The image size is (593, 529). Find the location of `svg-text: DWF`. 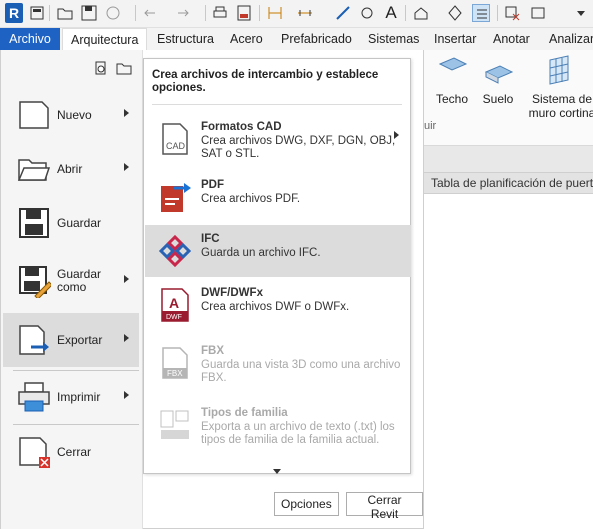

svg-text: DWF is located at coordinates (174, 317).